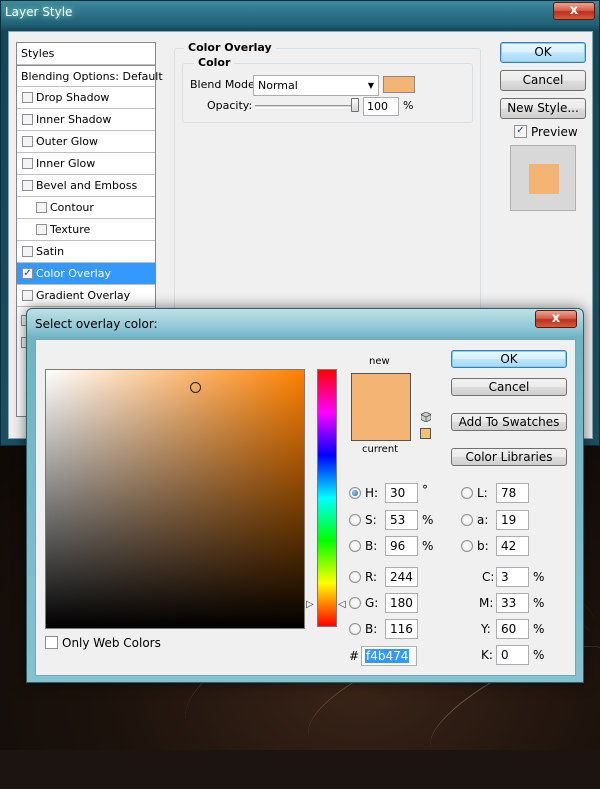 This screenshot has width=600, height=789. I want to click on brightness-input: 96, so click(401, 546).